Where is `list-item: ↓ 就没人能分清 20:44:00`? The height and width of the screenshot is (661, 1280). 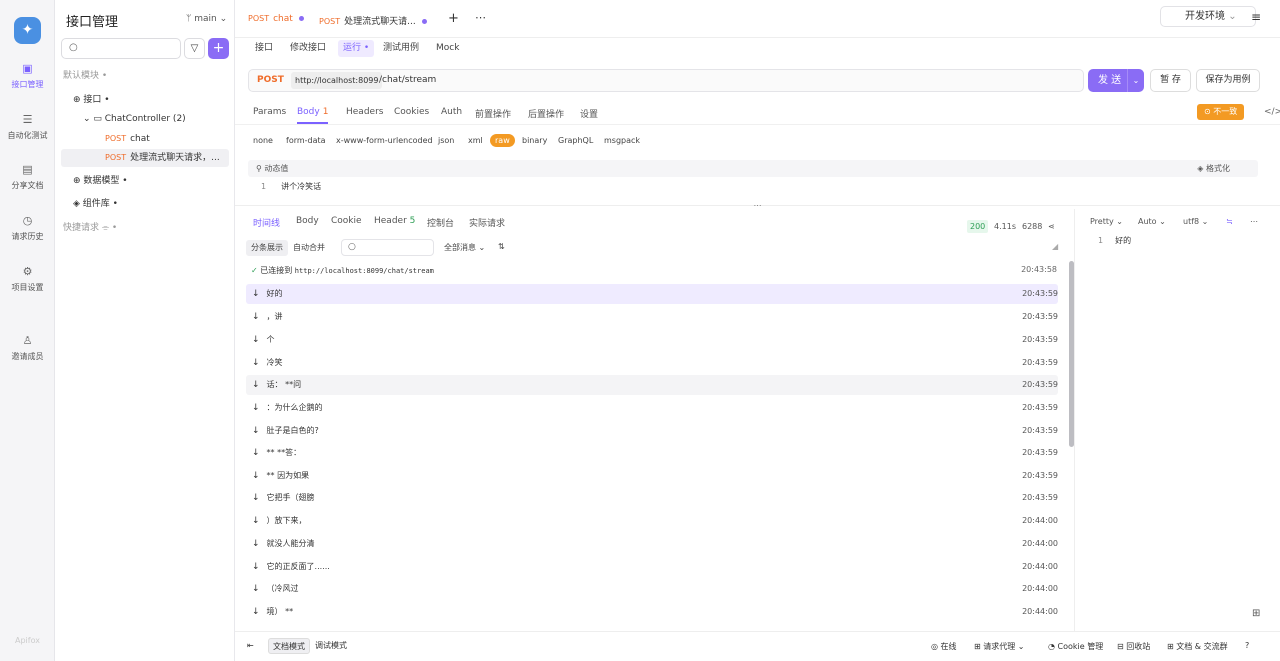 list-item: ↓ 就没人能分清 20:44:00 is located at coordinates (652, 544).